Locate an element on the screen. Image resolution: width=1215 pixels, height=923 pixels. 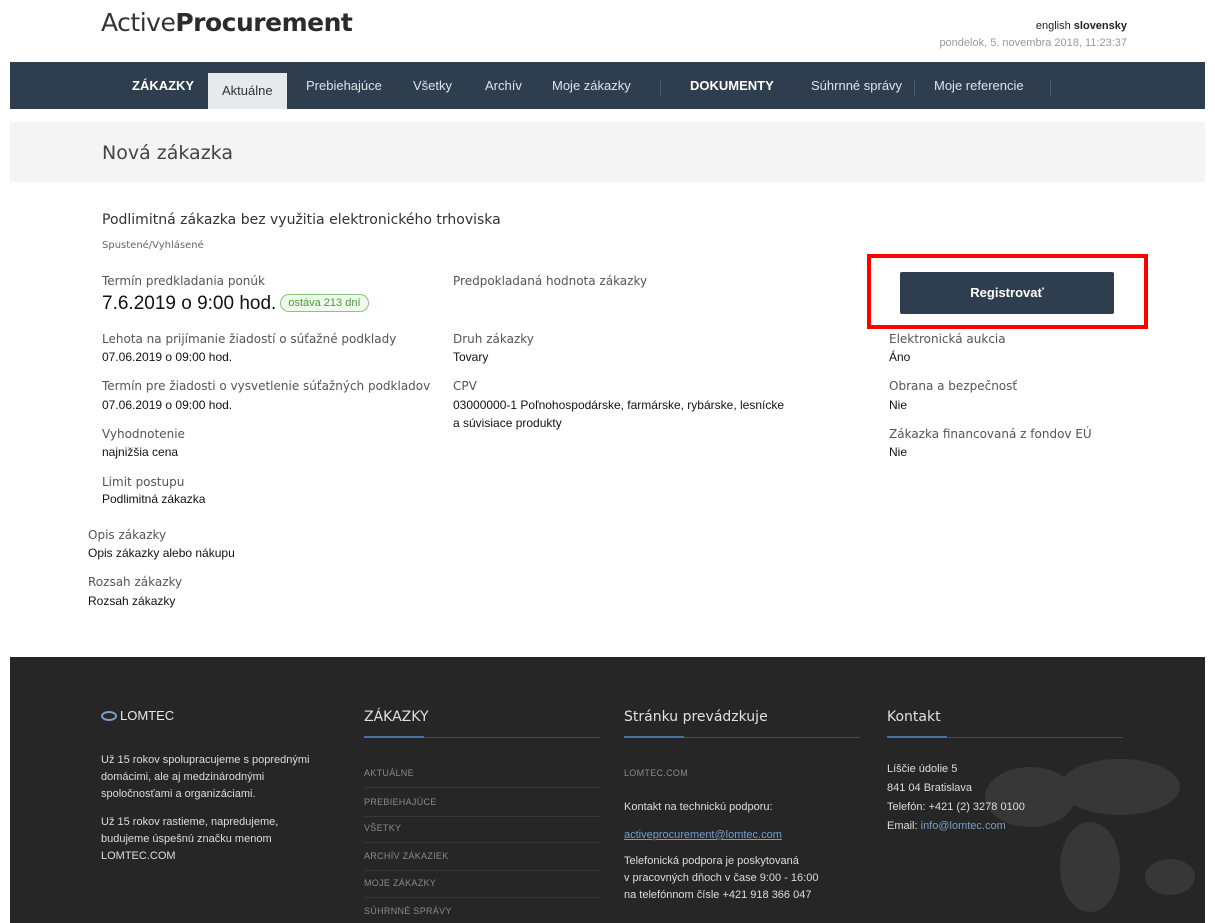
nav-tab-moje-zakazky: Moje zákazky is located at coordinates (591, 85).